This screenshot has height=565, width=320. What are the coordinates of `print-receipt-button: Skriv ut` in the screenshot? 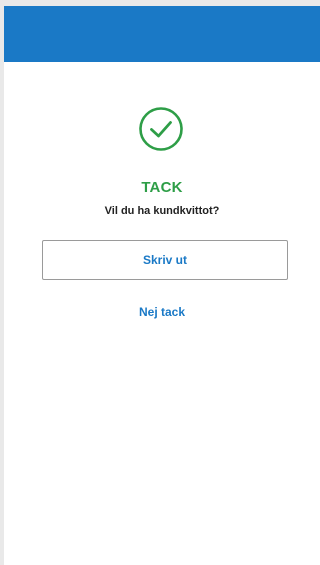 It's located at (165, 260).